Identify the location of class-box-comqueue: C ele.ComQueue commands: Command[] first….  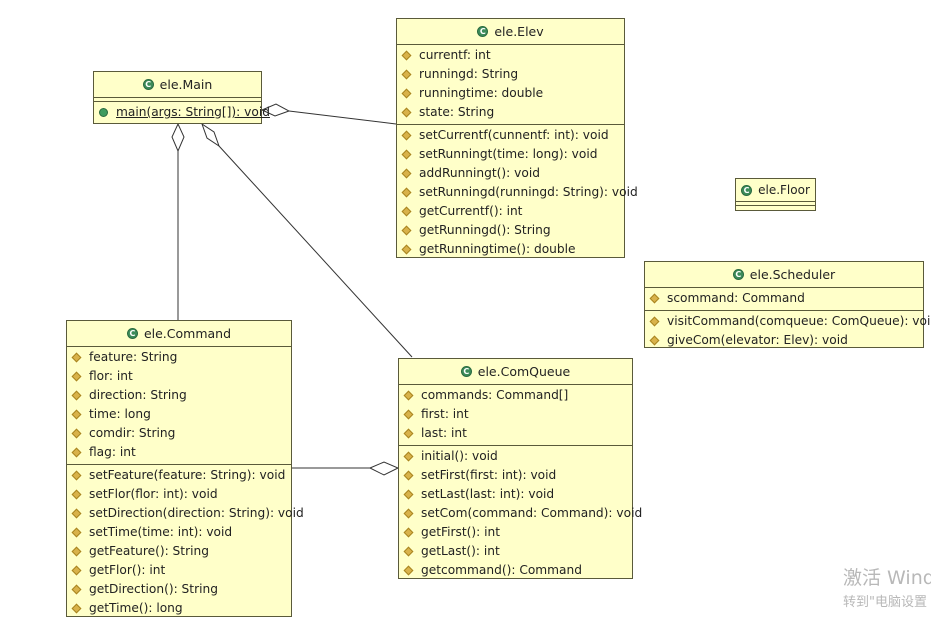
(520, 470).